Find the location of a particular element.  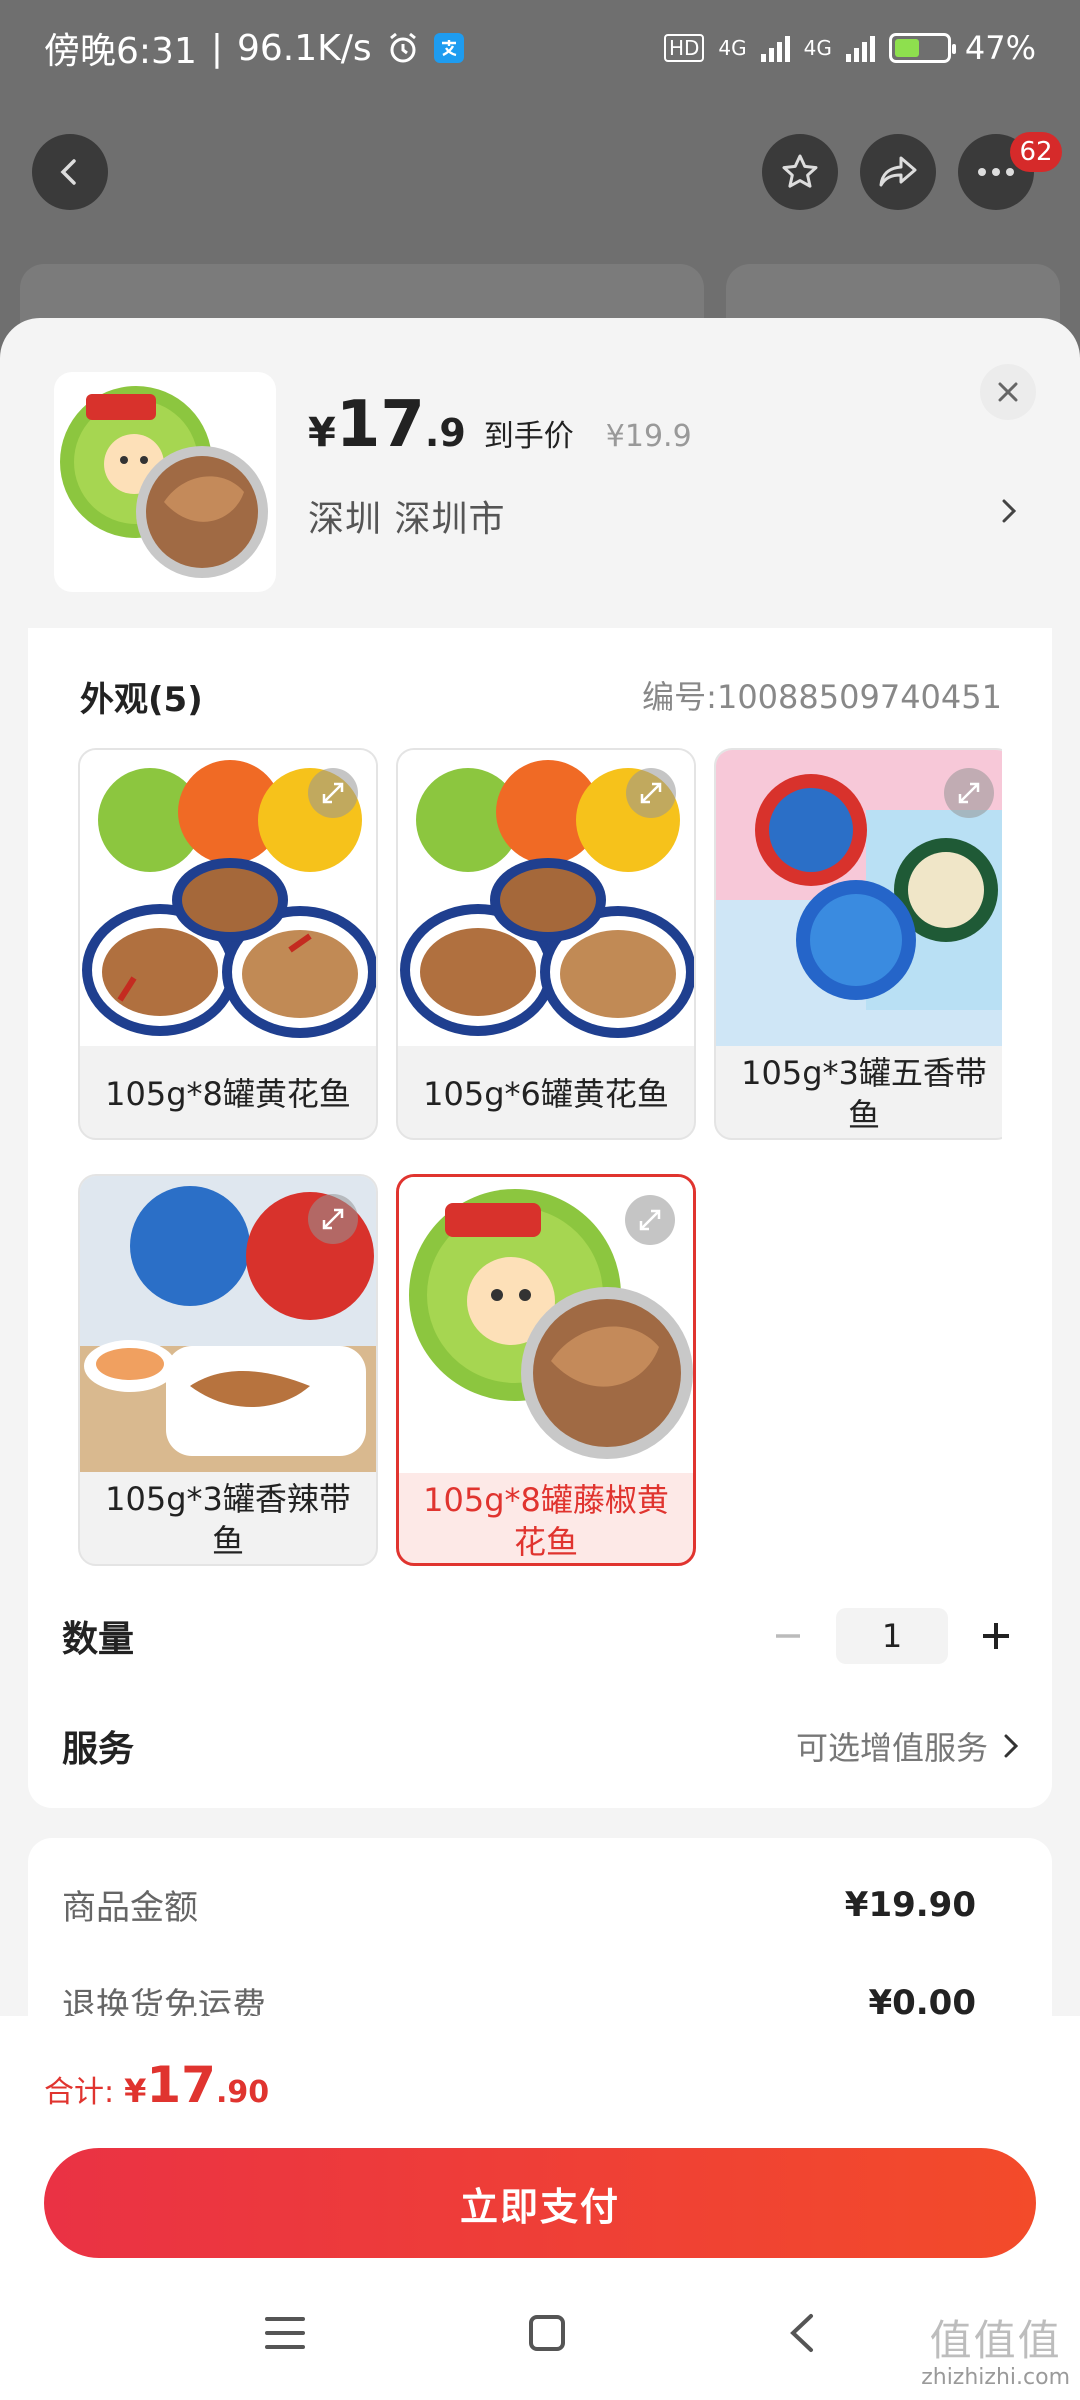

price-integer: 17 is located at coordinates (380, 425).